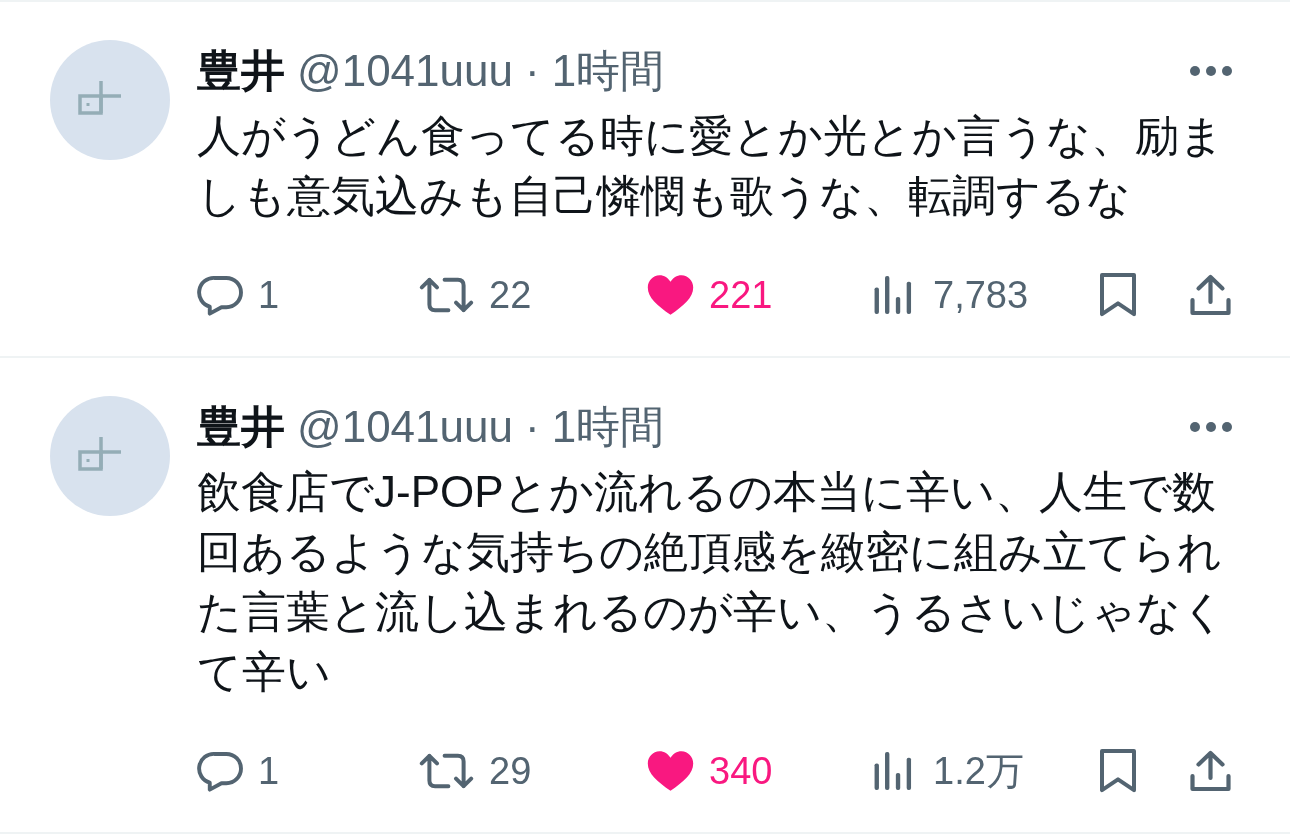 The height and width of the screenshot is (840, 1290). What do you see at coordinates (709, 295) in the screenshot?
I see `like-button: 221` at bounding box center [709, 295].